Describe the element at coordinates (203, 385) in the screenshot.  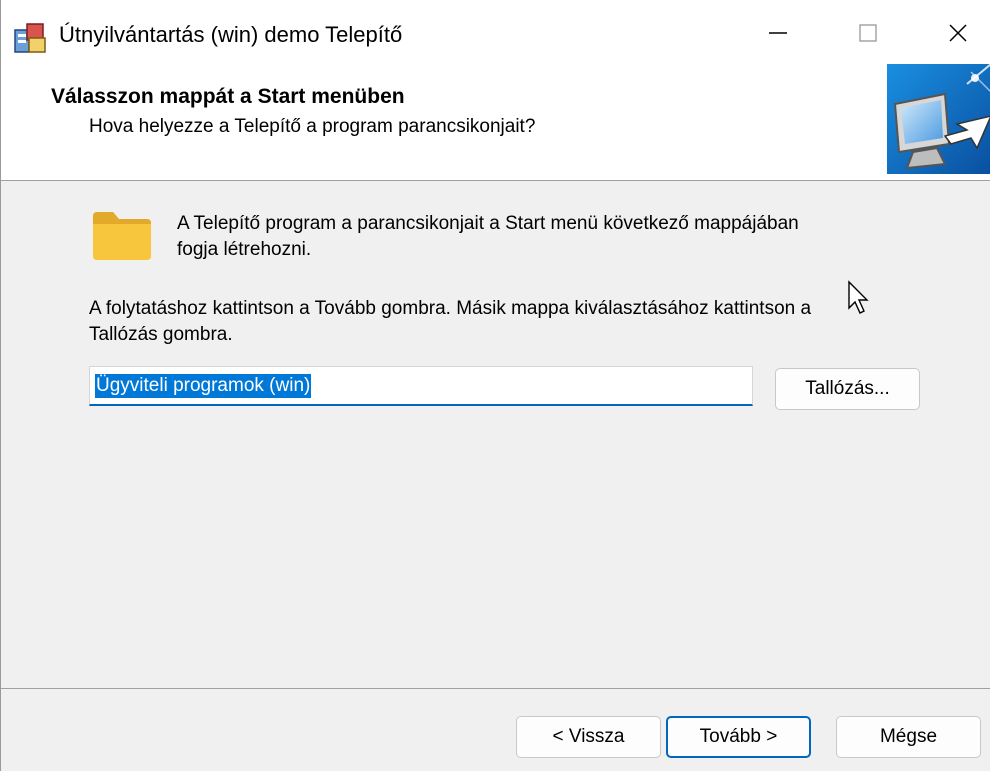
I see `folder-input-value: Ügyviteli programok (win)` at that location.